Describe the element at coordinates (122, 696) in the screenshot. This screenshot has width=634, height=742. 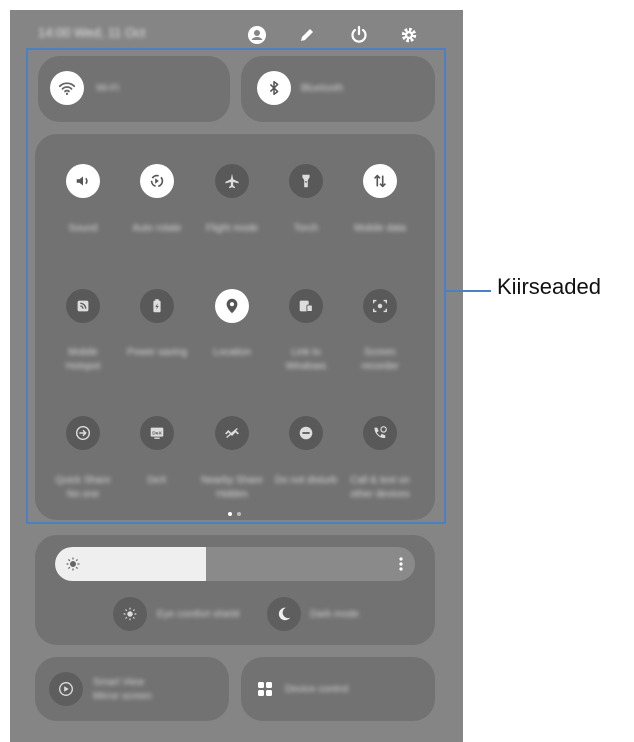
I see `smart-view-sublabel: Mirror screen` at that location.